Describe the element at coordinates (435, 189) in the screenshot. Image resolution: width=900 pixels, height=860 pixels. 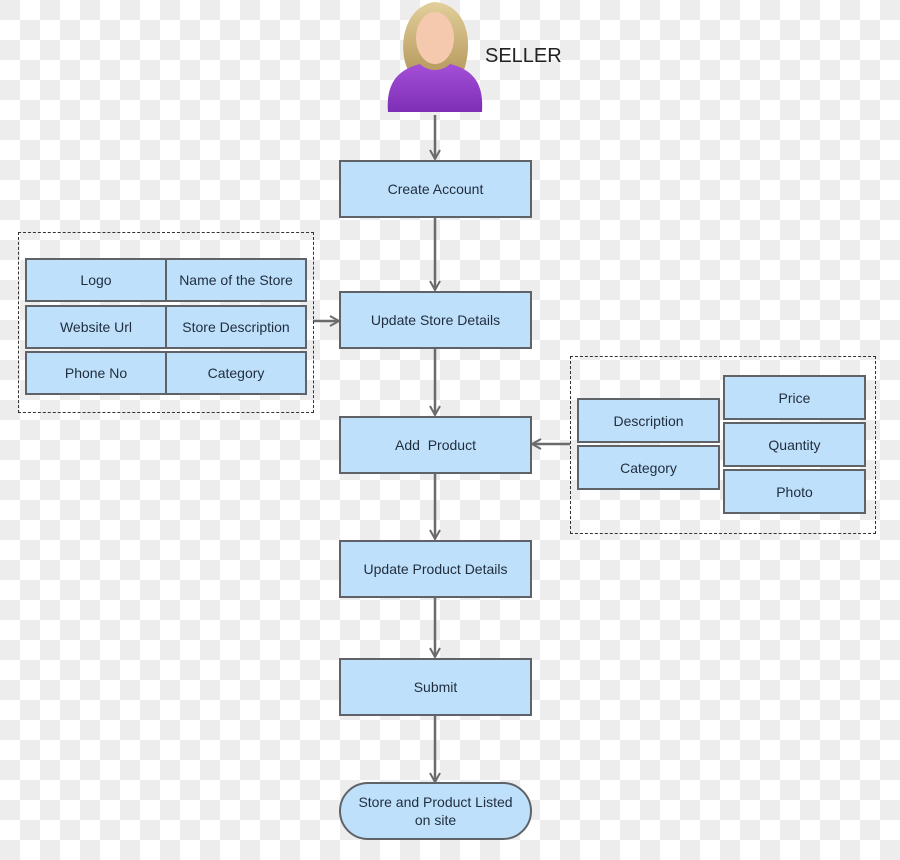
I see `create-account-step: Create Account` at that location.